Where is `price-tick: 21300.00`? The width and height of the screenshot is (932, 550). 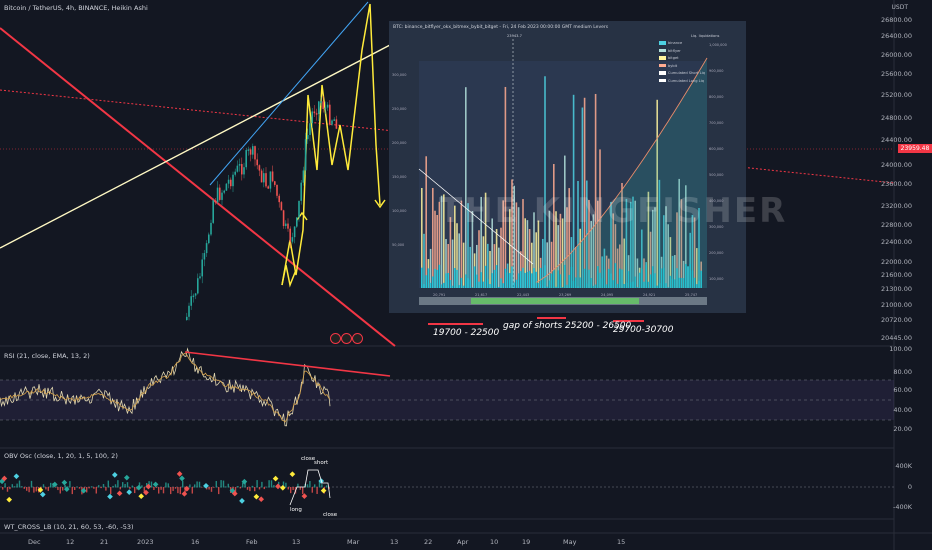
price-tick: 21300.00 is located at coordinates (896, 289).